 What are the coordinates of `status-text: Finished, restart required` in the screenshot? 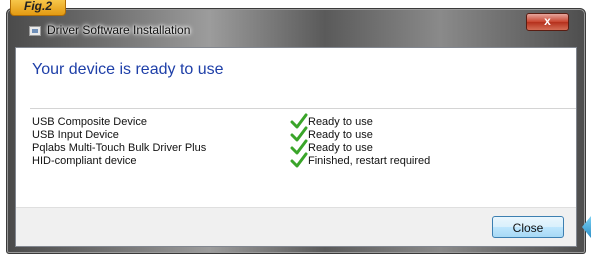 It's located at (369, 161).